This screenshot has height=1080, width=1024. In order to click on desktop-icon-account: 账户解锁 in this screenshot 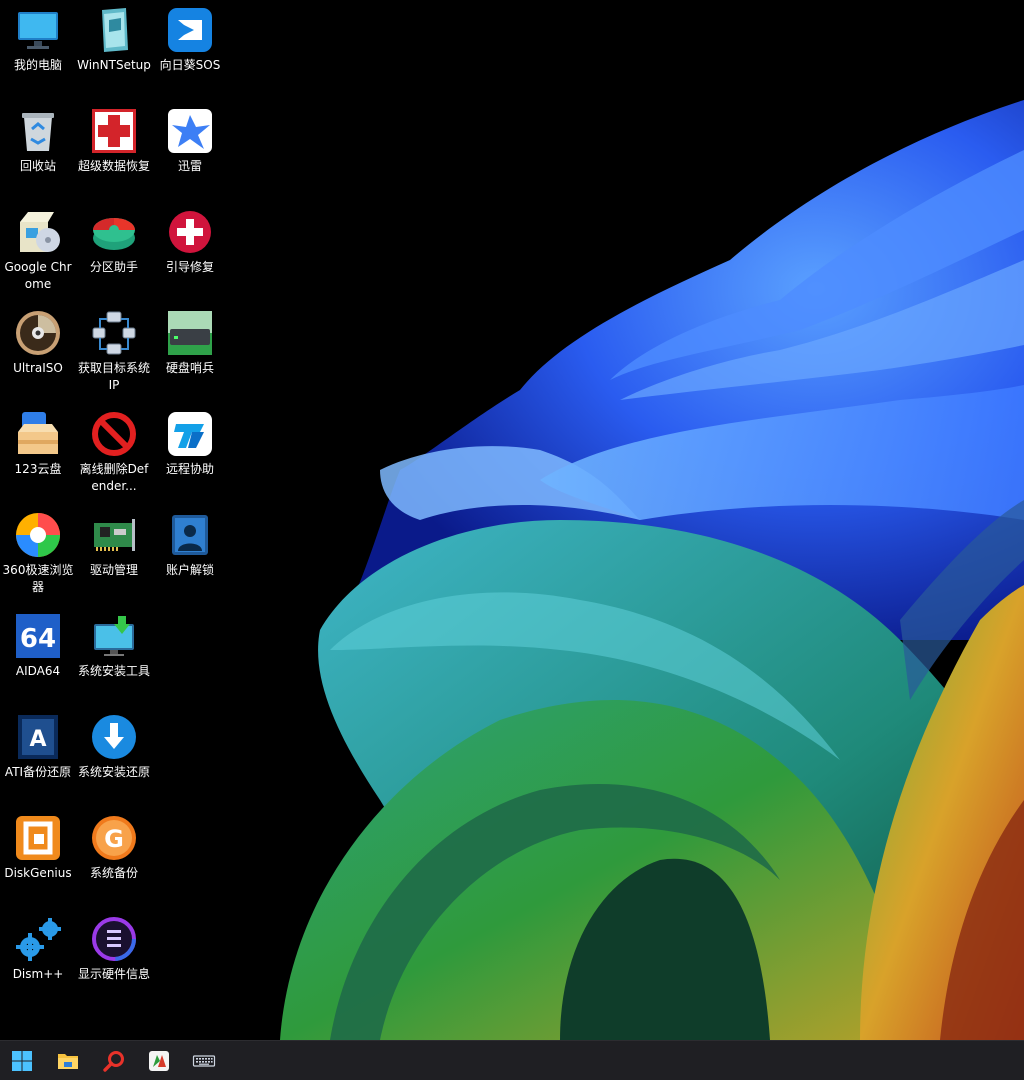, I will do `click(190, 542)`.